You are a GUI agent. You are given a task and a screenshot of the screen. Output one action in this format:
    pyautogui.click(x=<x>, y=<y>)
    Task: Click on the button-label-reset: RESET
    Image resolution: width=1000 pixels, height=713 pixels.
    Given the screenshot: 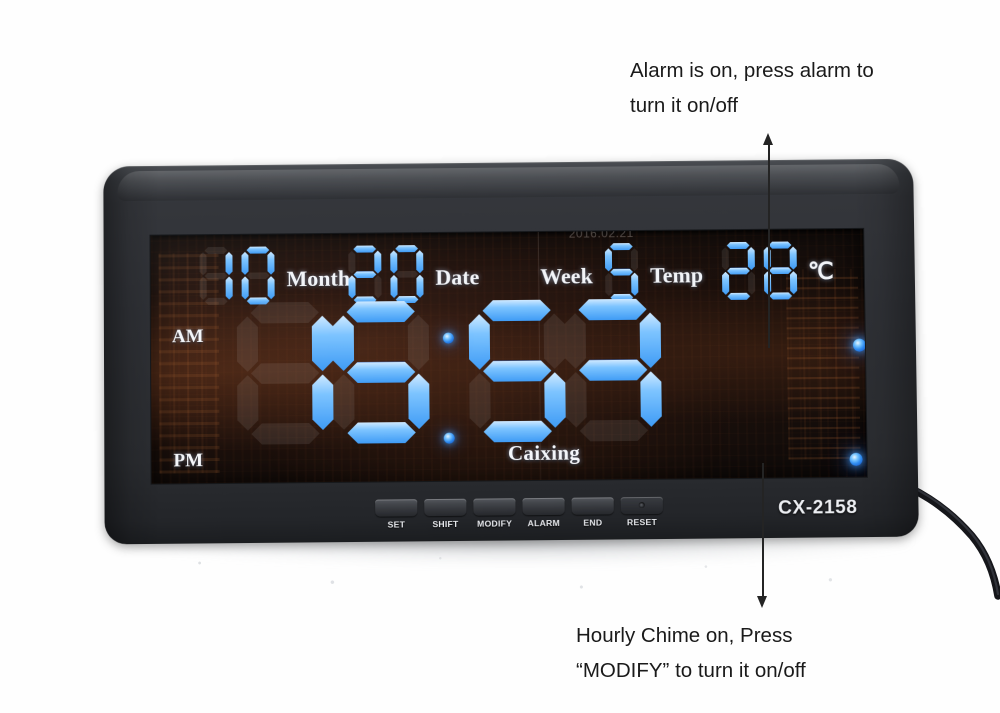 What is the action you would take?
    pyautogui.click(x=642, y=522)
    